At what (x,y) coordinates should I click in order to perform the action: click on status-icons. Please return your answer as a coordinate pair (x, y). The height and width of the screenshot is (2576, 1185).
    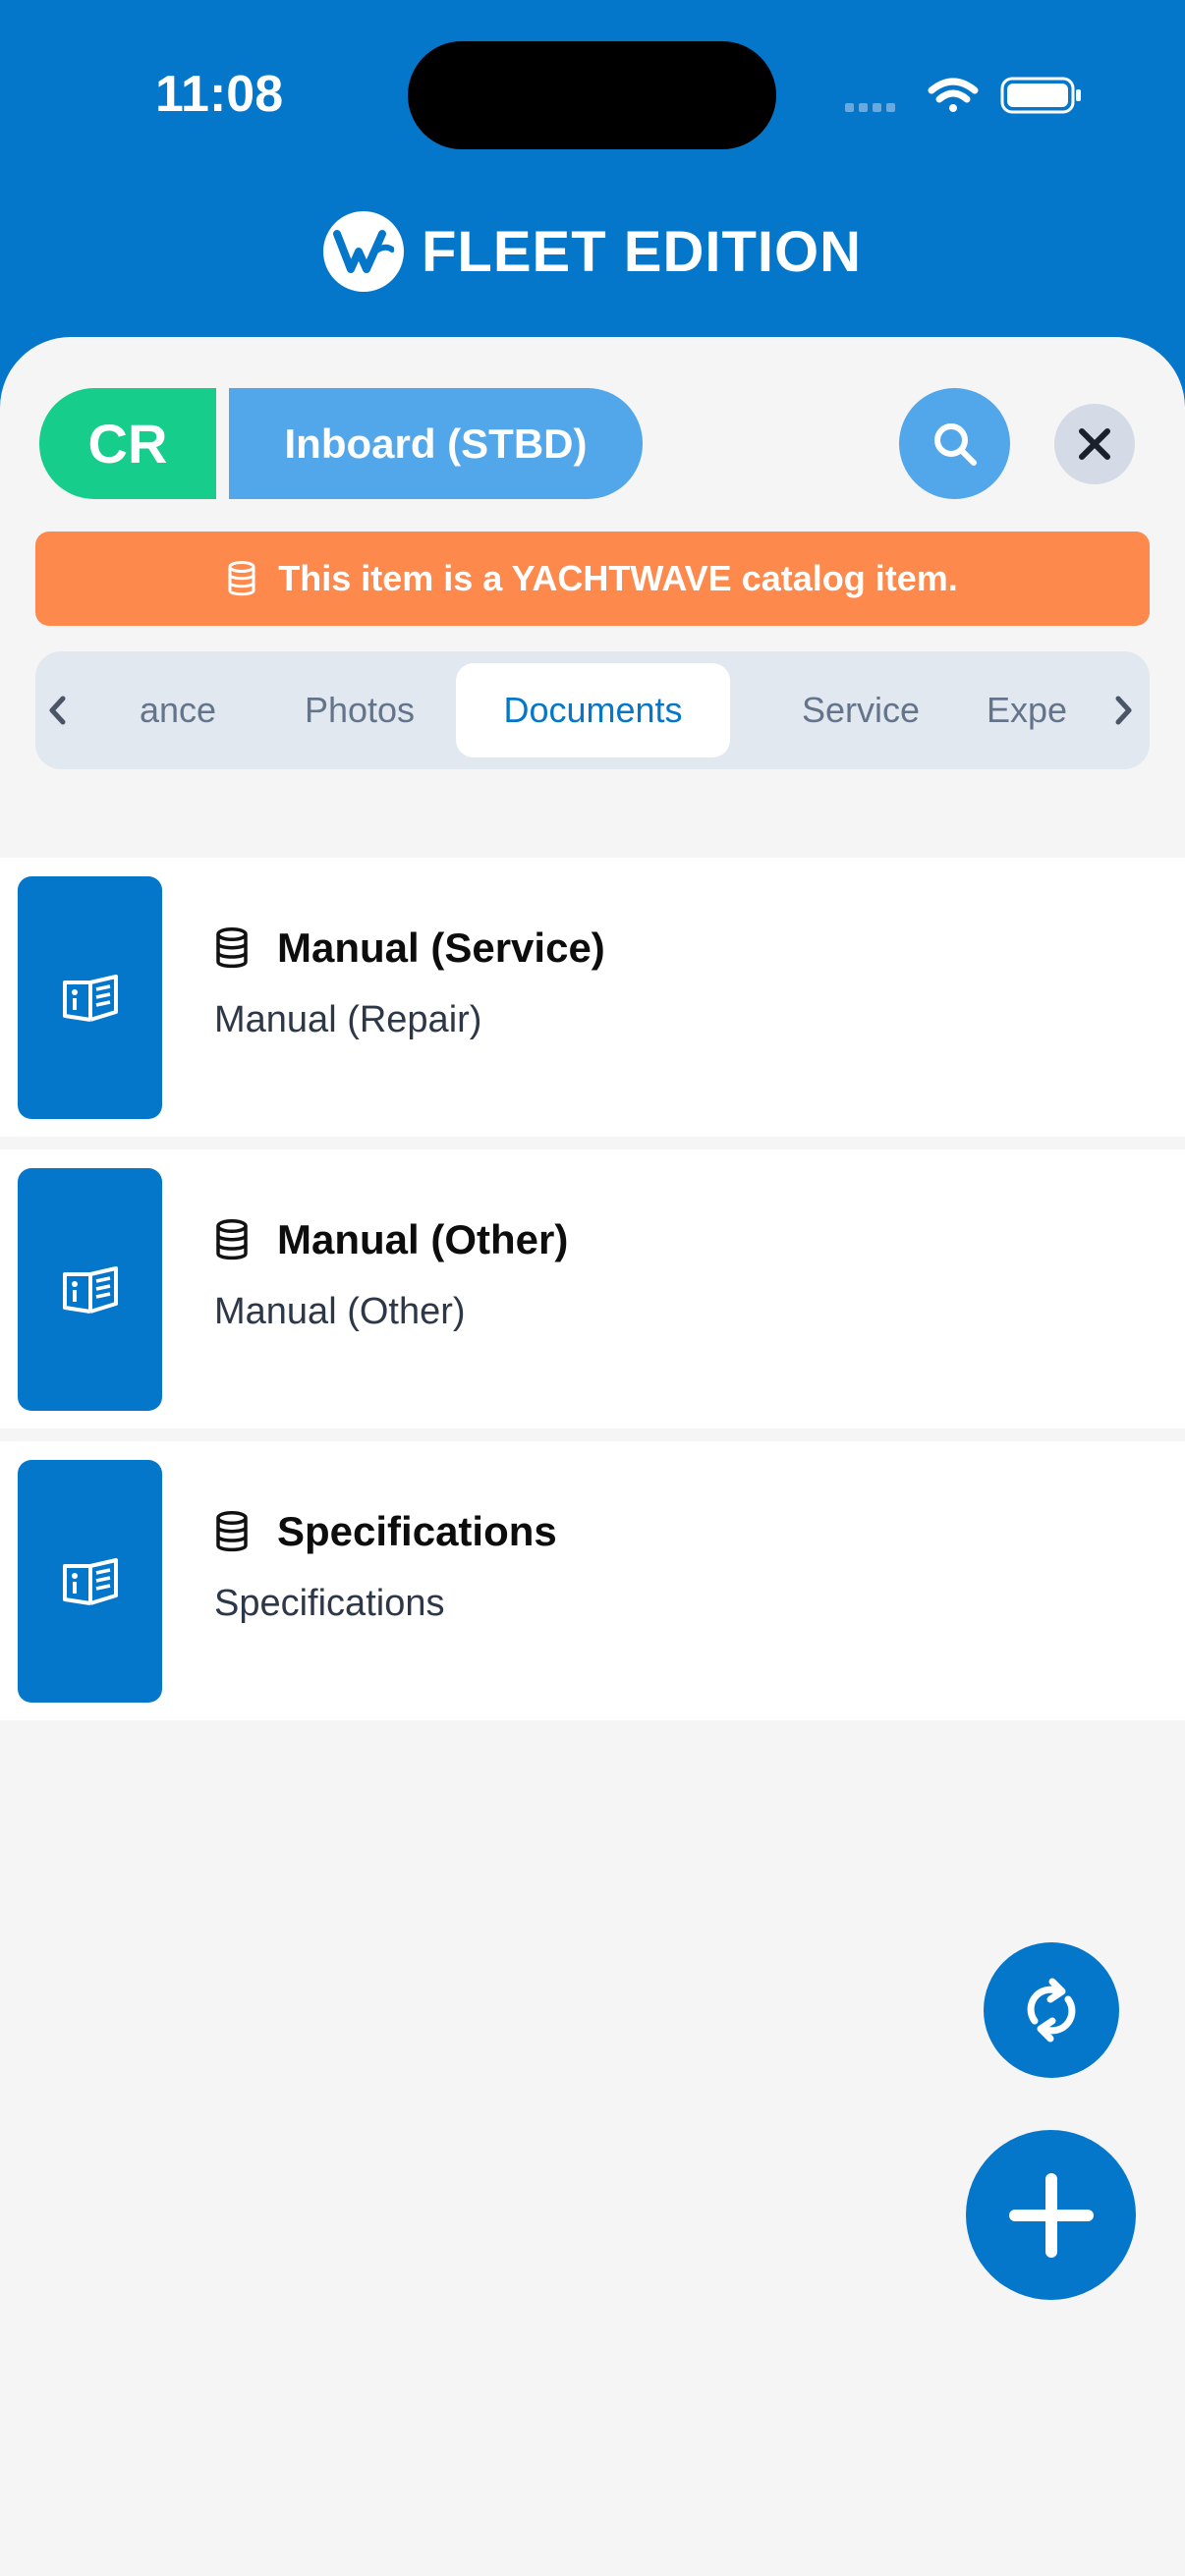
    Looking at the image, I should click on (963, 95).